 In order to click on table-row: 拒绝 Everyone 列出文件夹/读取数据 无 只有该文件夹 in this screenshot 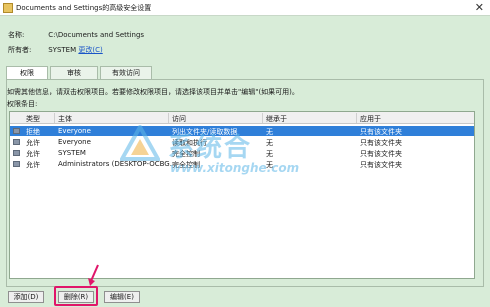, I will do `click(242, 131)`.